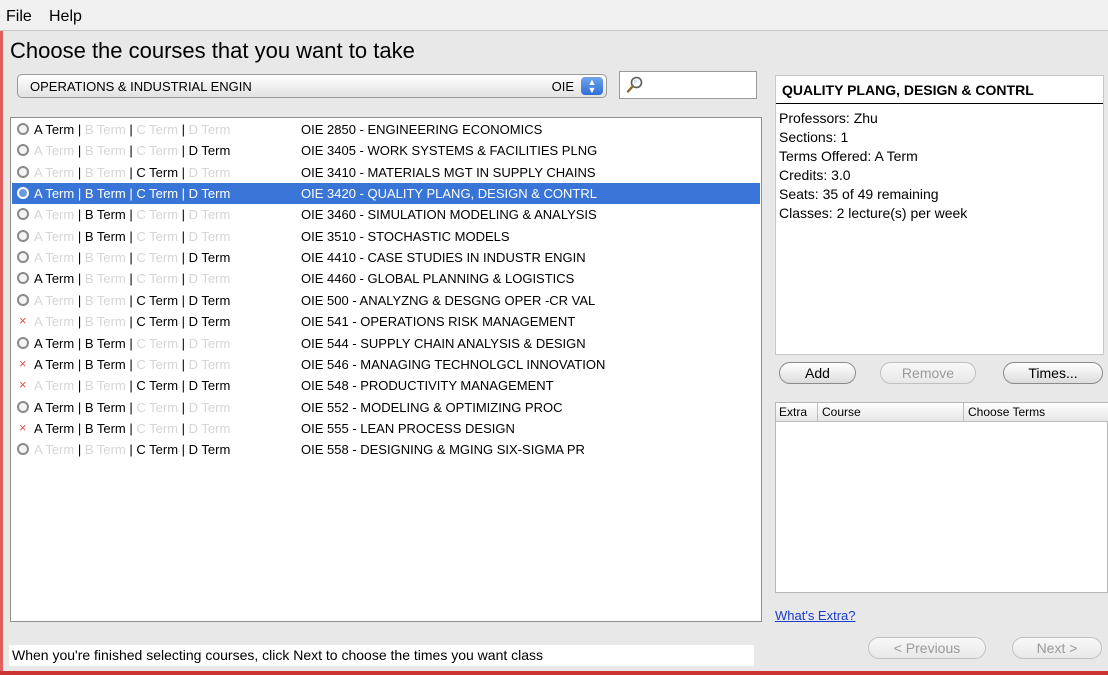 This screenshot has height=675, width=1108. I want to click on department-name: OPERATIONS & INDUSTRIAL ENGIN, so click(141, 86).